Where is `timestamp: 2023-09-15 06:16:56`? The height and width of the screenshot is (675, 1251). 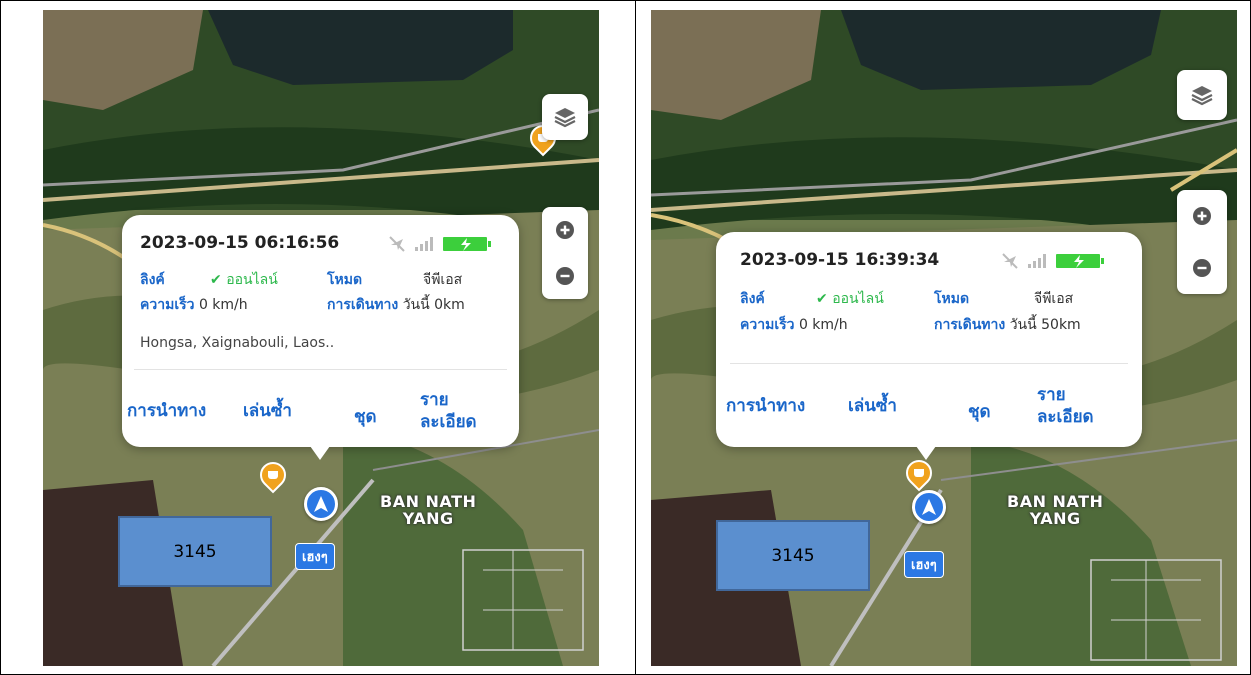
timestamp: 2023-09-15 06:16:56 is located at coordinates (240, 243).